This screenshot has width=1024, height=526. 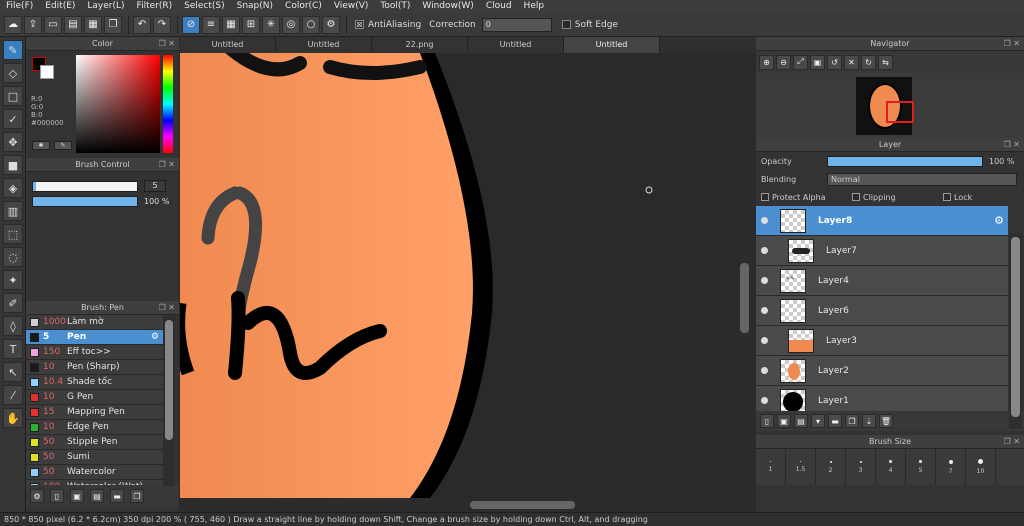 I want to click on snap-radial-icon: ✳, so click(x=271, y=24).